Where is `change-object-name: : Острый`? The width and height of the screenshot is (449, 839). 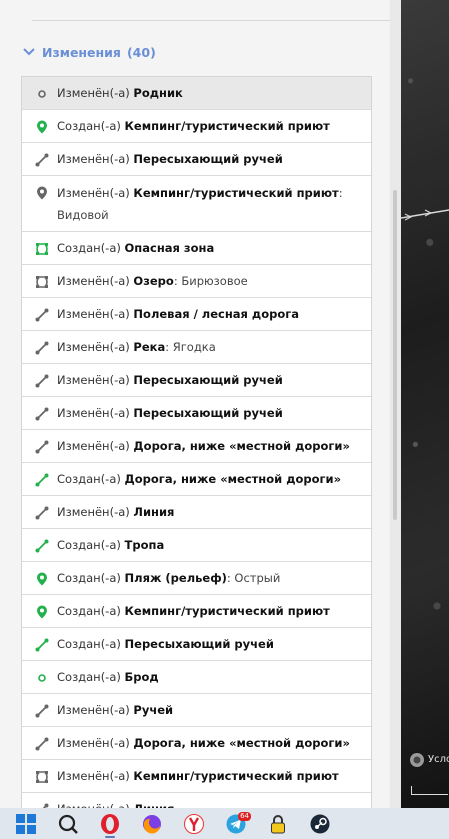 change-object-name: : Острый is located at coordinates (253, 578).